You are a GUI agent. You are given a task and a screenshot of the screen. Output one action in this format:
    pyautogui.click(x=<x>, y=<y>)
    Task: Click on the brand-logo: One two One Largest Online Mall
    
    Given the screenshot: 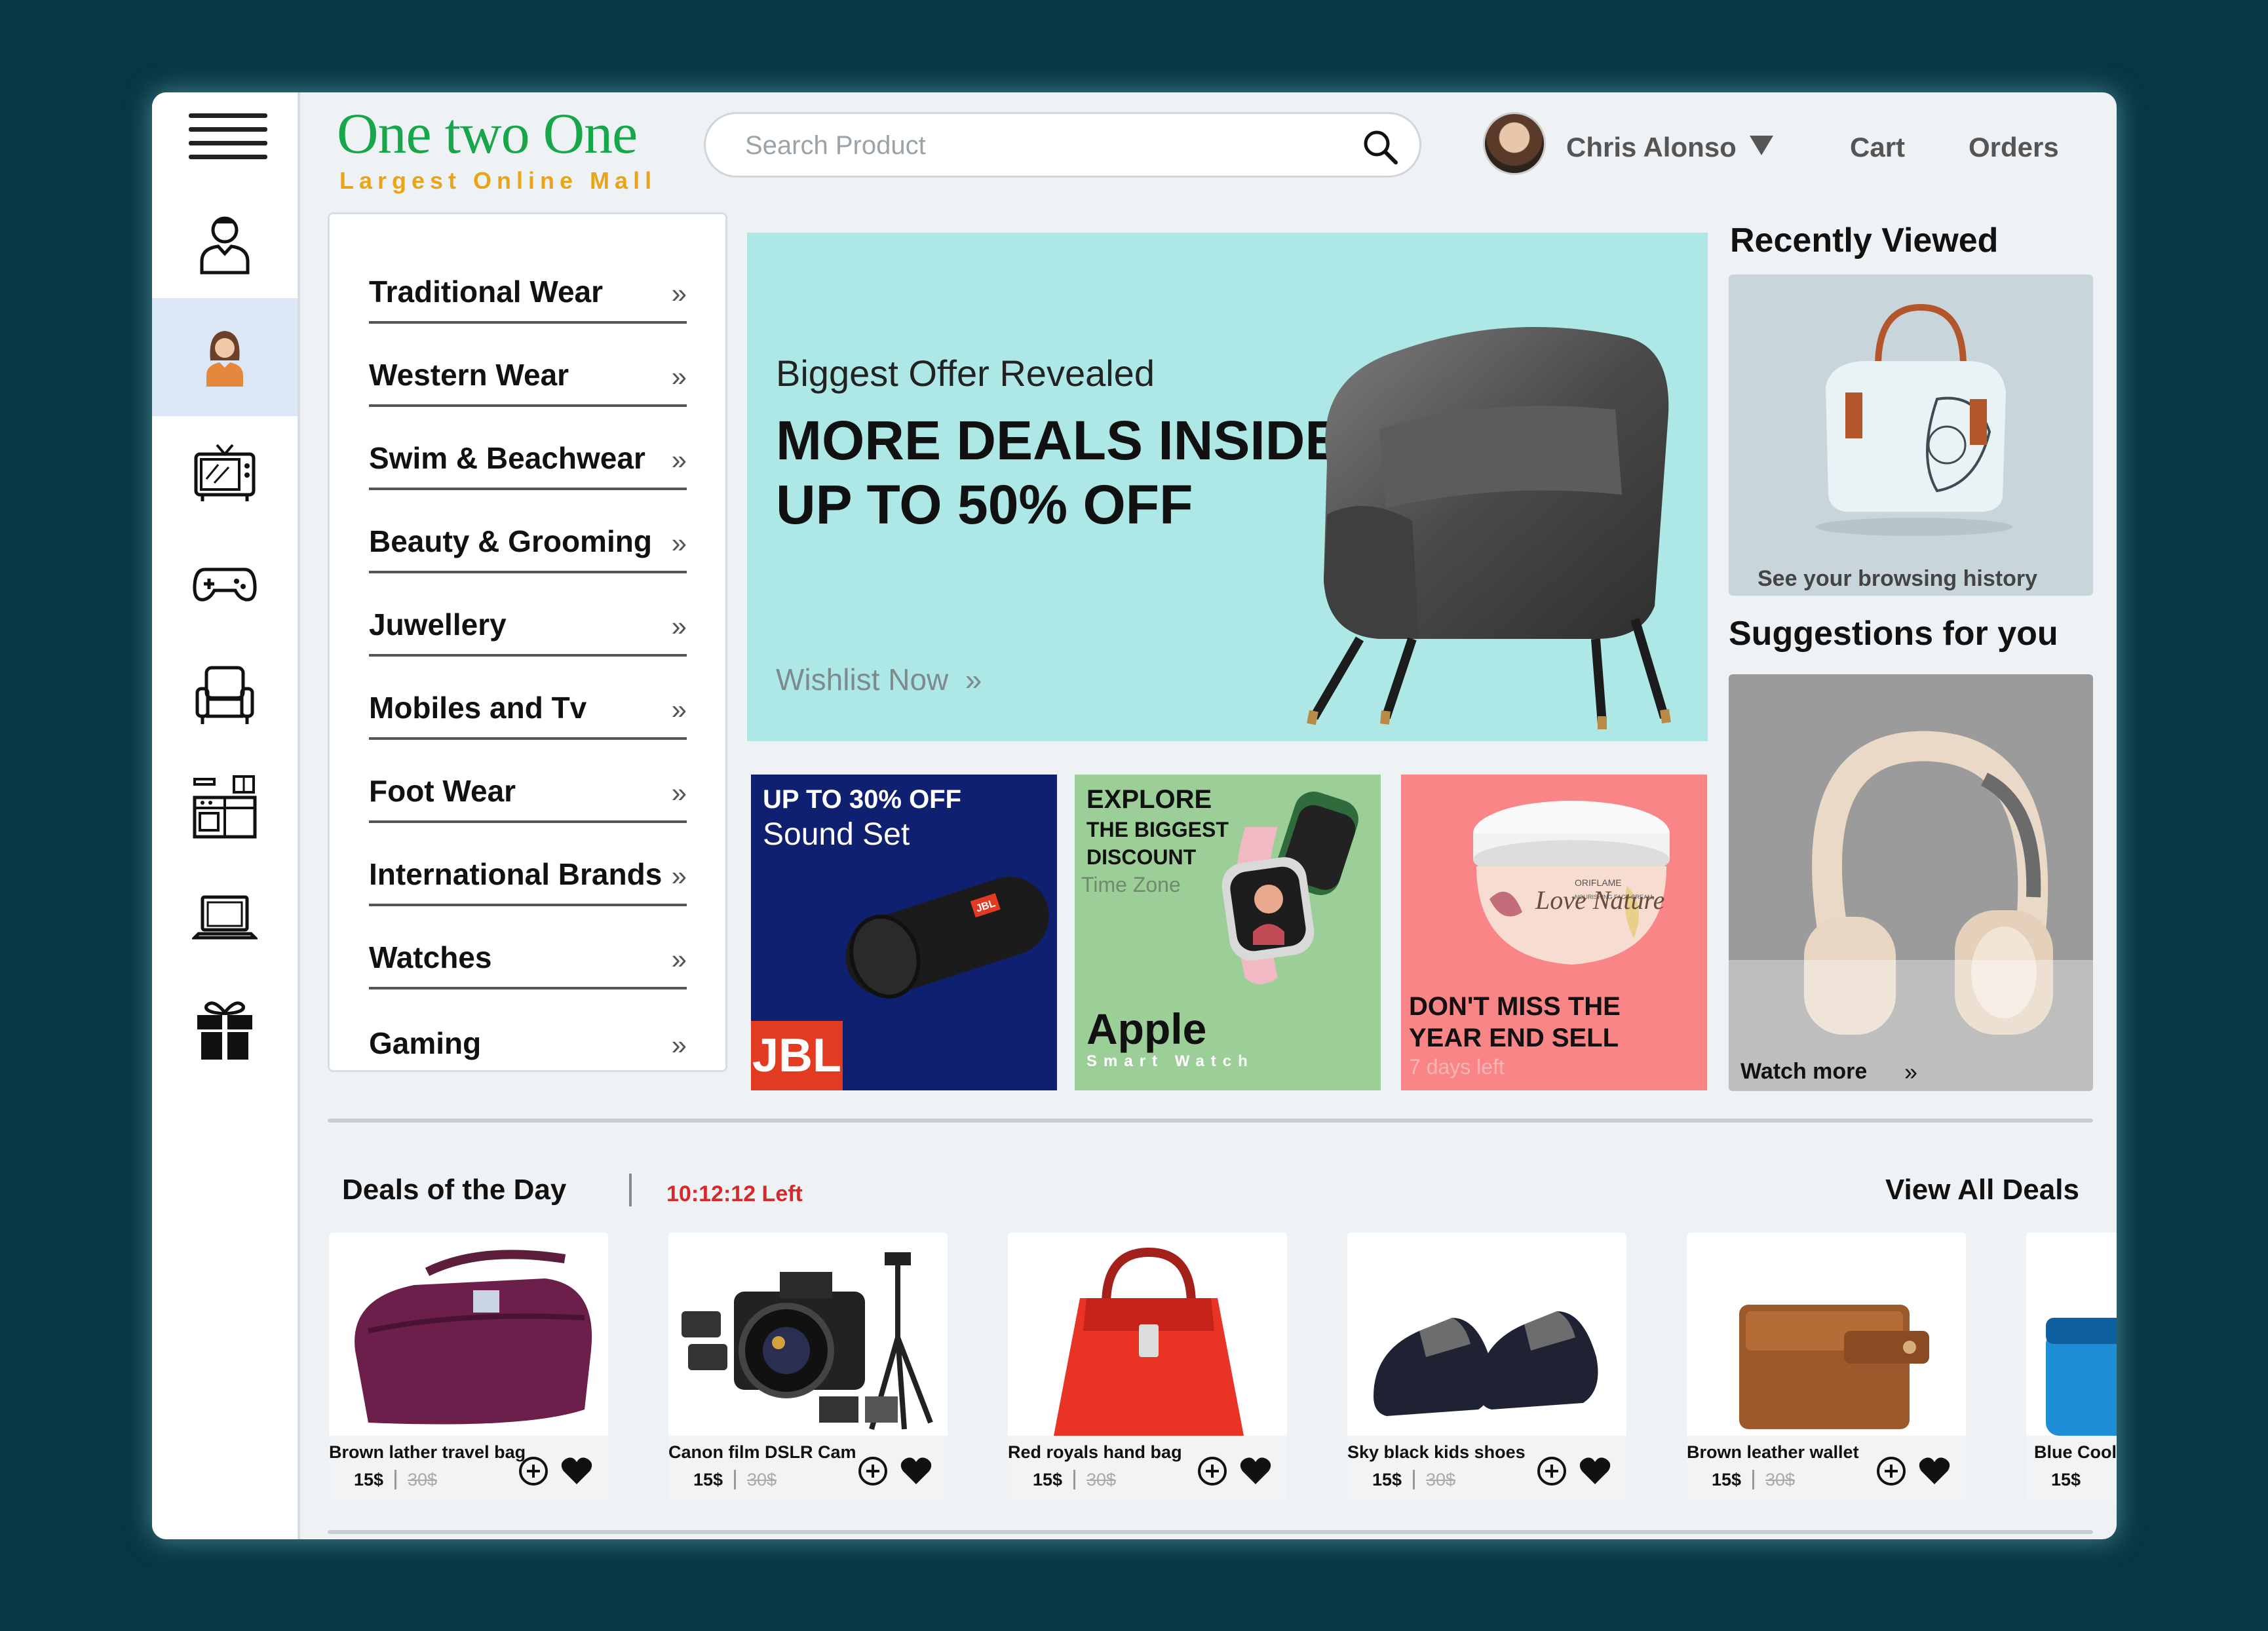 What is the action you would take?
    pyautogui.click(x=497, y=150)
    